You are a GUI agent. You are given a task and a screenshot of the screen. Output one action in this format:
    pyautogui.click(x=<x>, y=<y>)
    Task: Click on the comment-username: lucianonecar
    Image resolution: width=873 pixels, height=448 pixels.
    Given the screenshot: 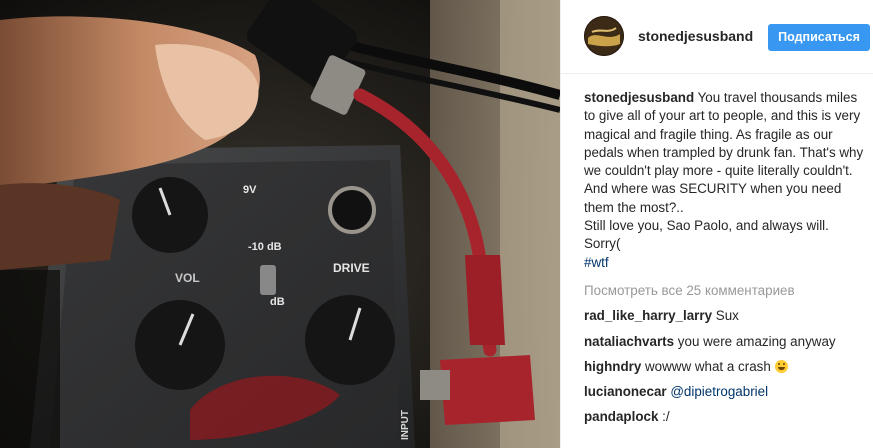 What is the action you would take?
    pyautogui.click(x=625, y=391)
    